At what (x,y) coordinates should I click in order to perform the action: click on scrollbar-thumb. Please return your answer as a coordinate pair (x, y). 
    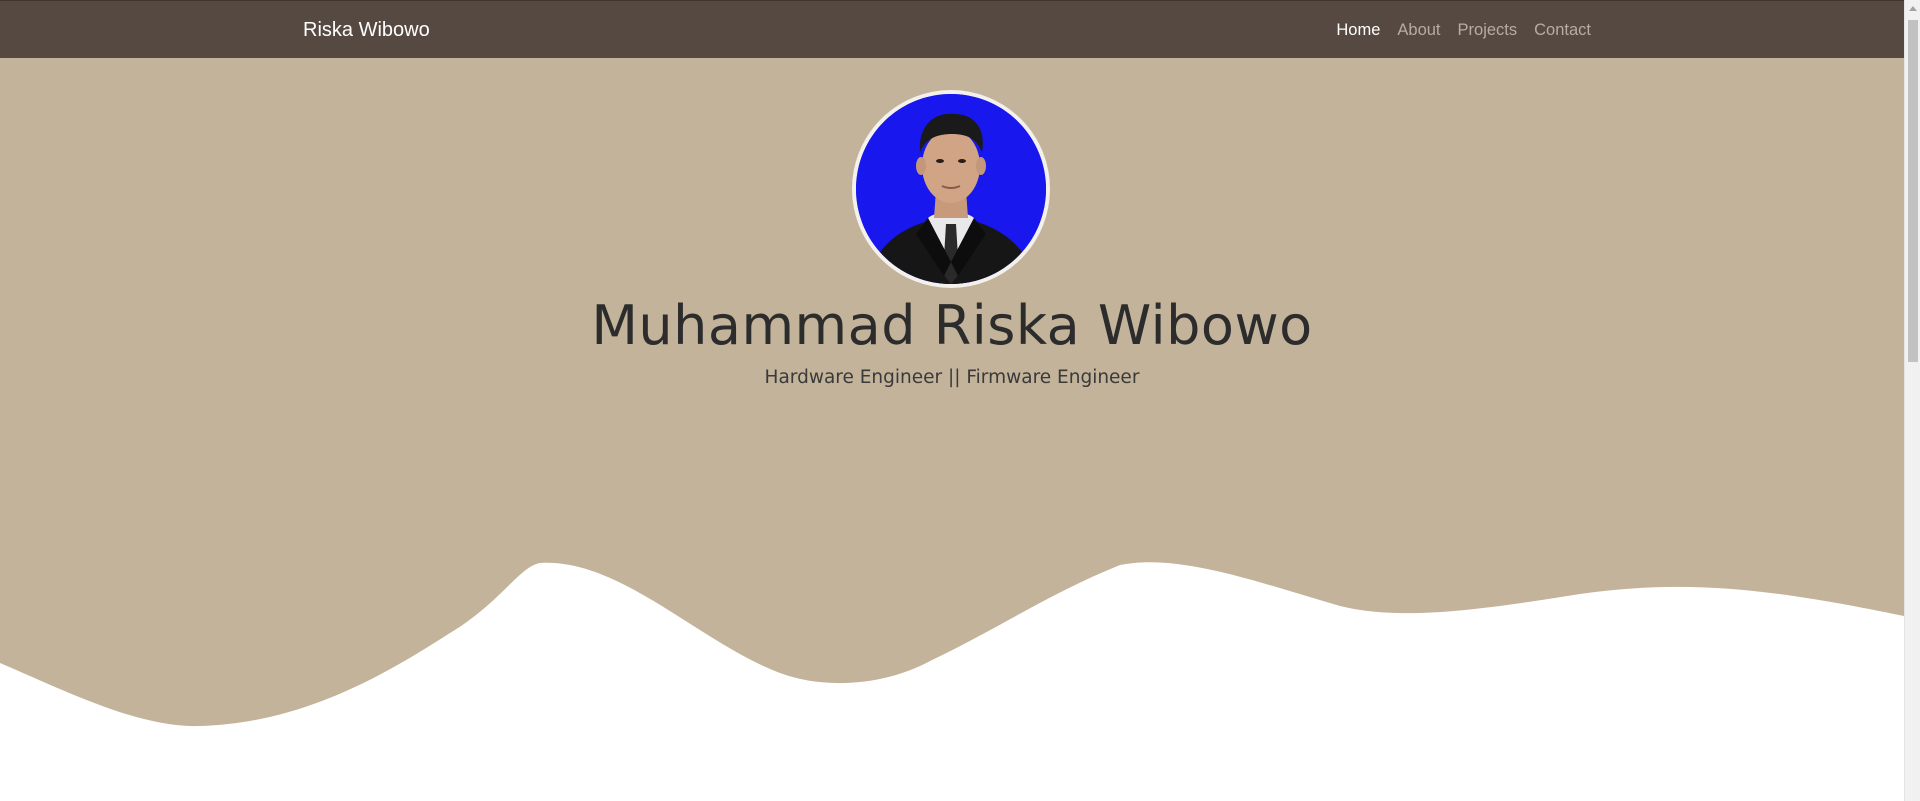
    Looking at the image, I should click on (1913, 191).